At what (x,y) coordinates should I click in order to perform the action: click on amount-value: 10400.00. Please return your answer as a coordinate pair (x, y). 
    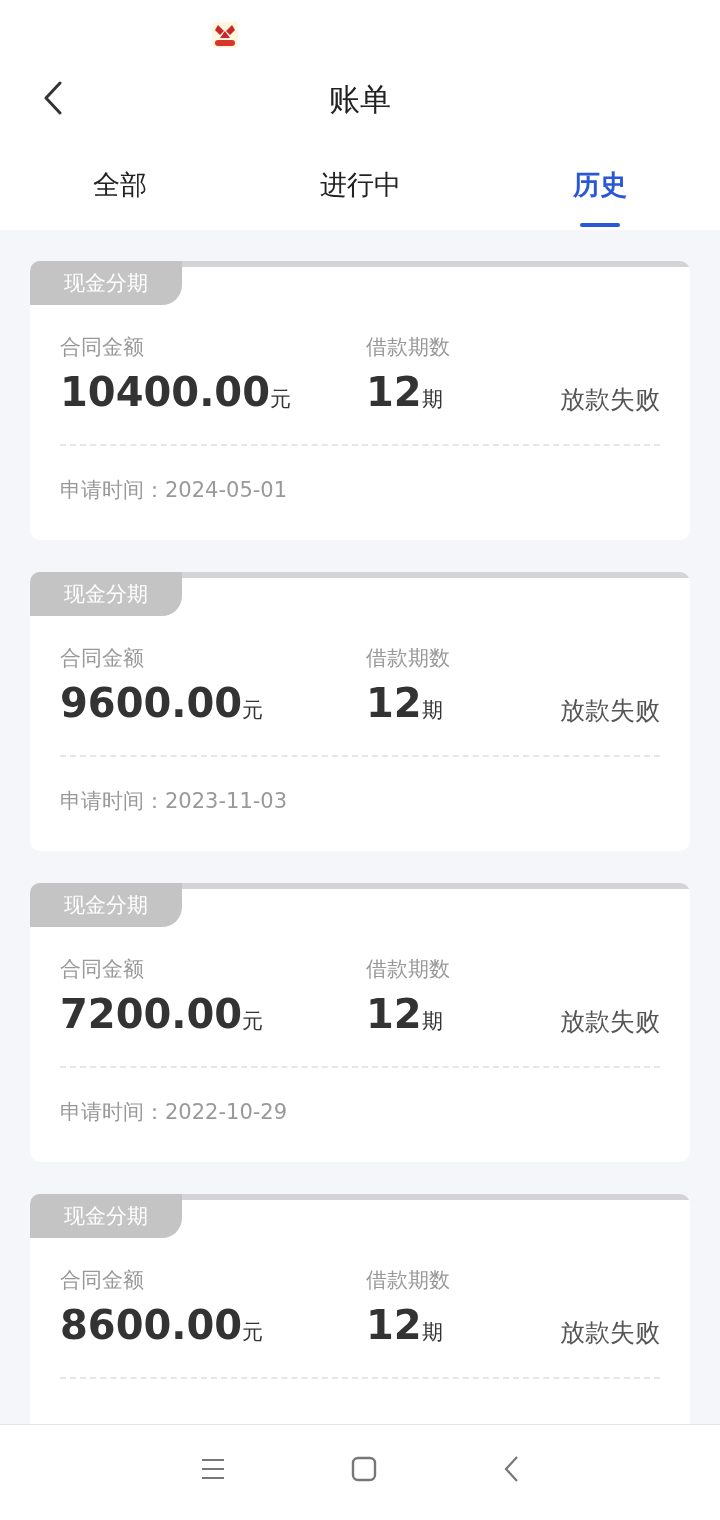
    Looking at the image, I should click on (165, 392).